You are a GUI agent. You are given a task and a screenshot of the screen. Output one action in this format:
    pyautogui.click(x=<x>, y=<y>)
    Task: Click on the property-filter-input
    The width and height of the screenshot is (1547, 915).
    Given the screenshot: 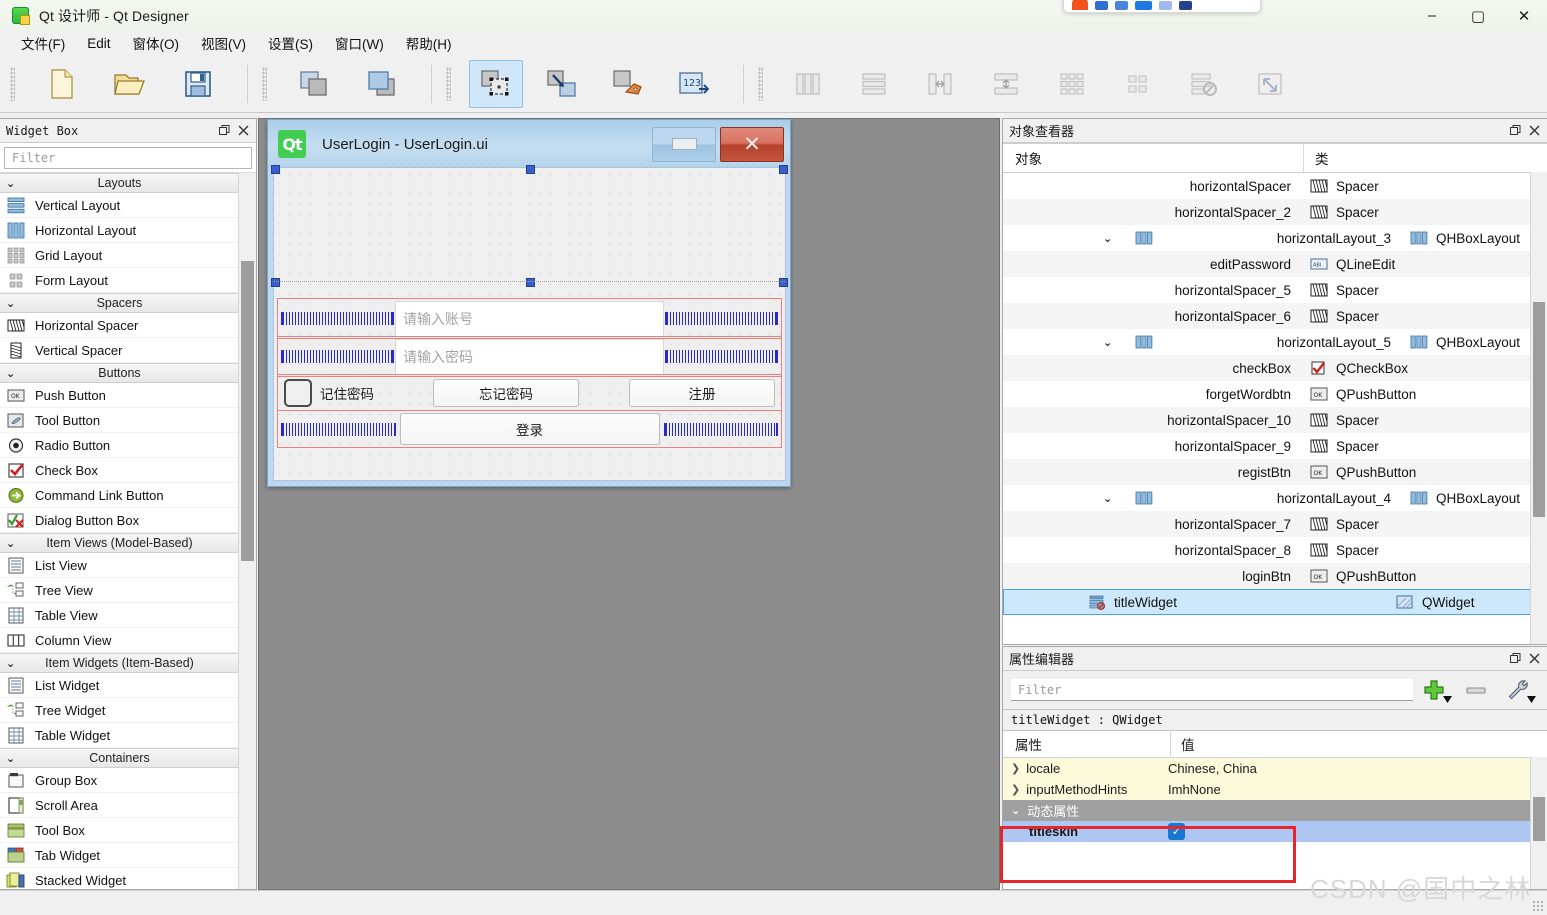 What is the action you would take?
    pyautogui.click(x=1212, y=689)
    